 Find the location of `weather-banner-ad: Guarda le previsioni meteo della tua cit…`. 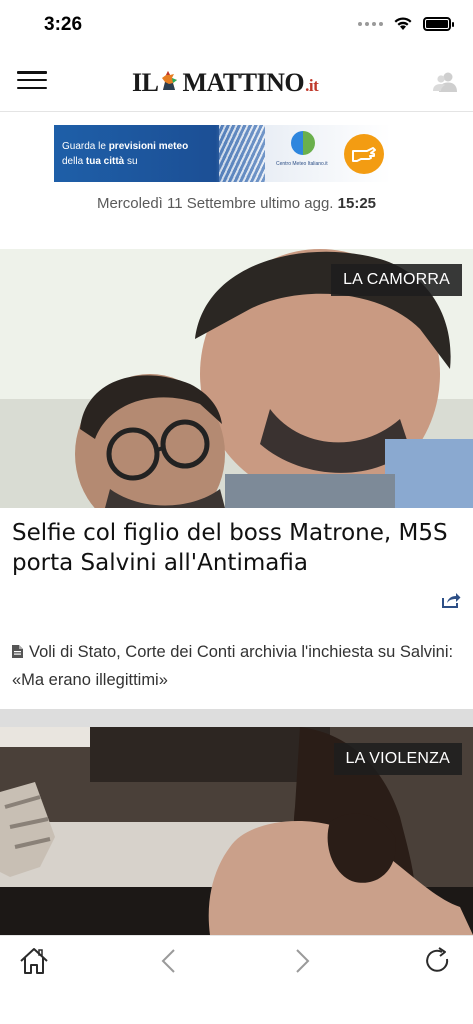

weather-banner-ad: Guarda le previsioni meteo della tua cit… is located at coordinates (222, 153).